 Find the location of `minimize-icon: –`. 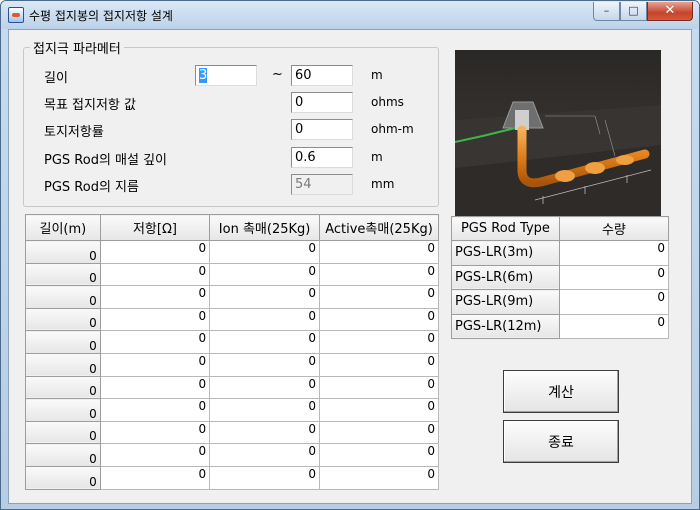

minimize-icon: – is located at coordinates (606, 10).